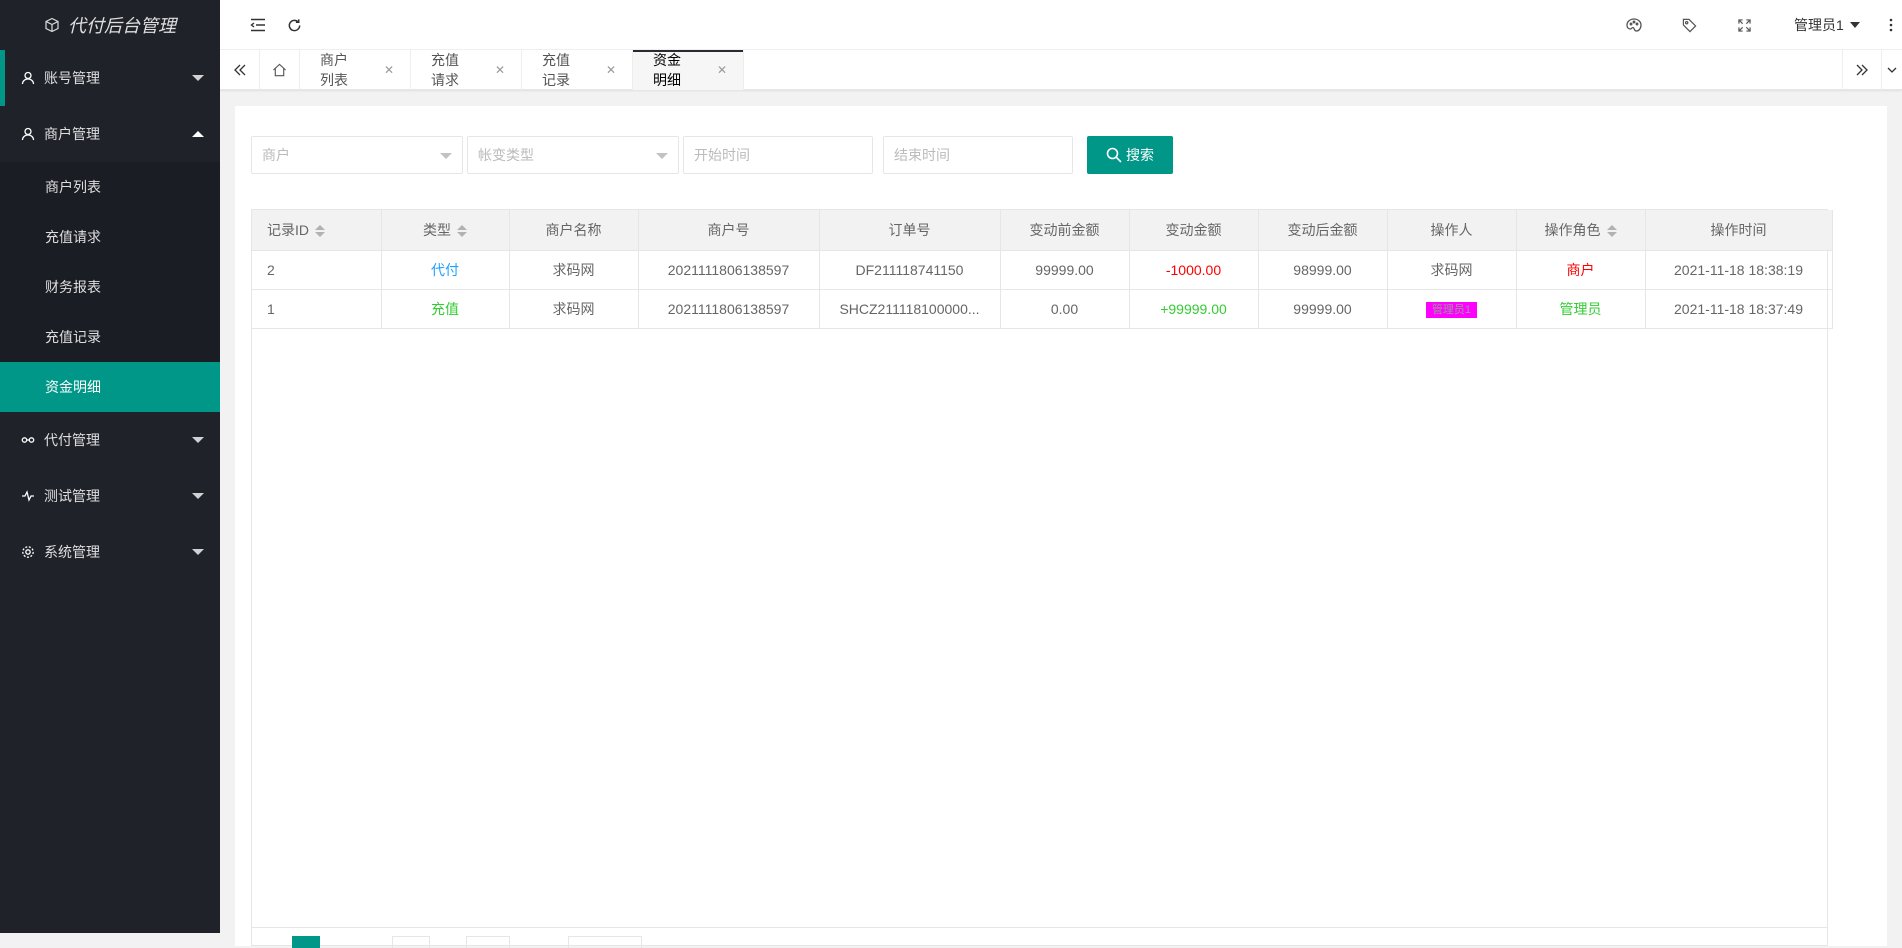  Describe the element at coordinates (357, 155) in the screenshot. I see `merchant-select: 商户` at that location.